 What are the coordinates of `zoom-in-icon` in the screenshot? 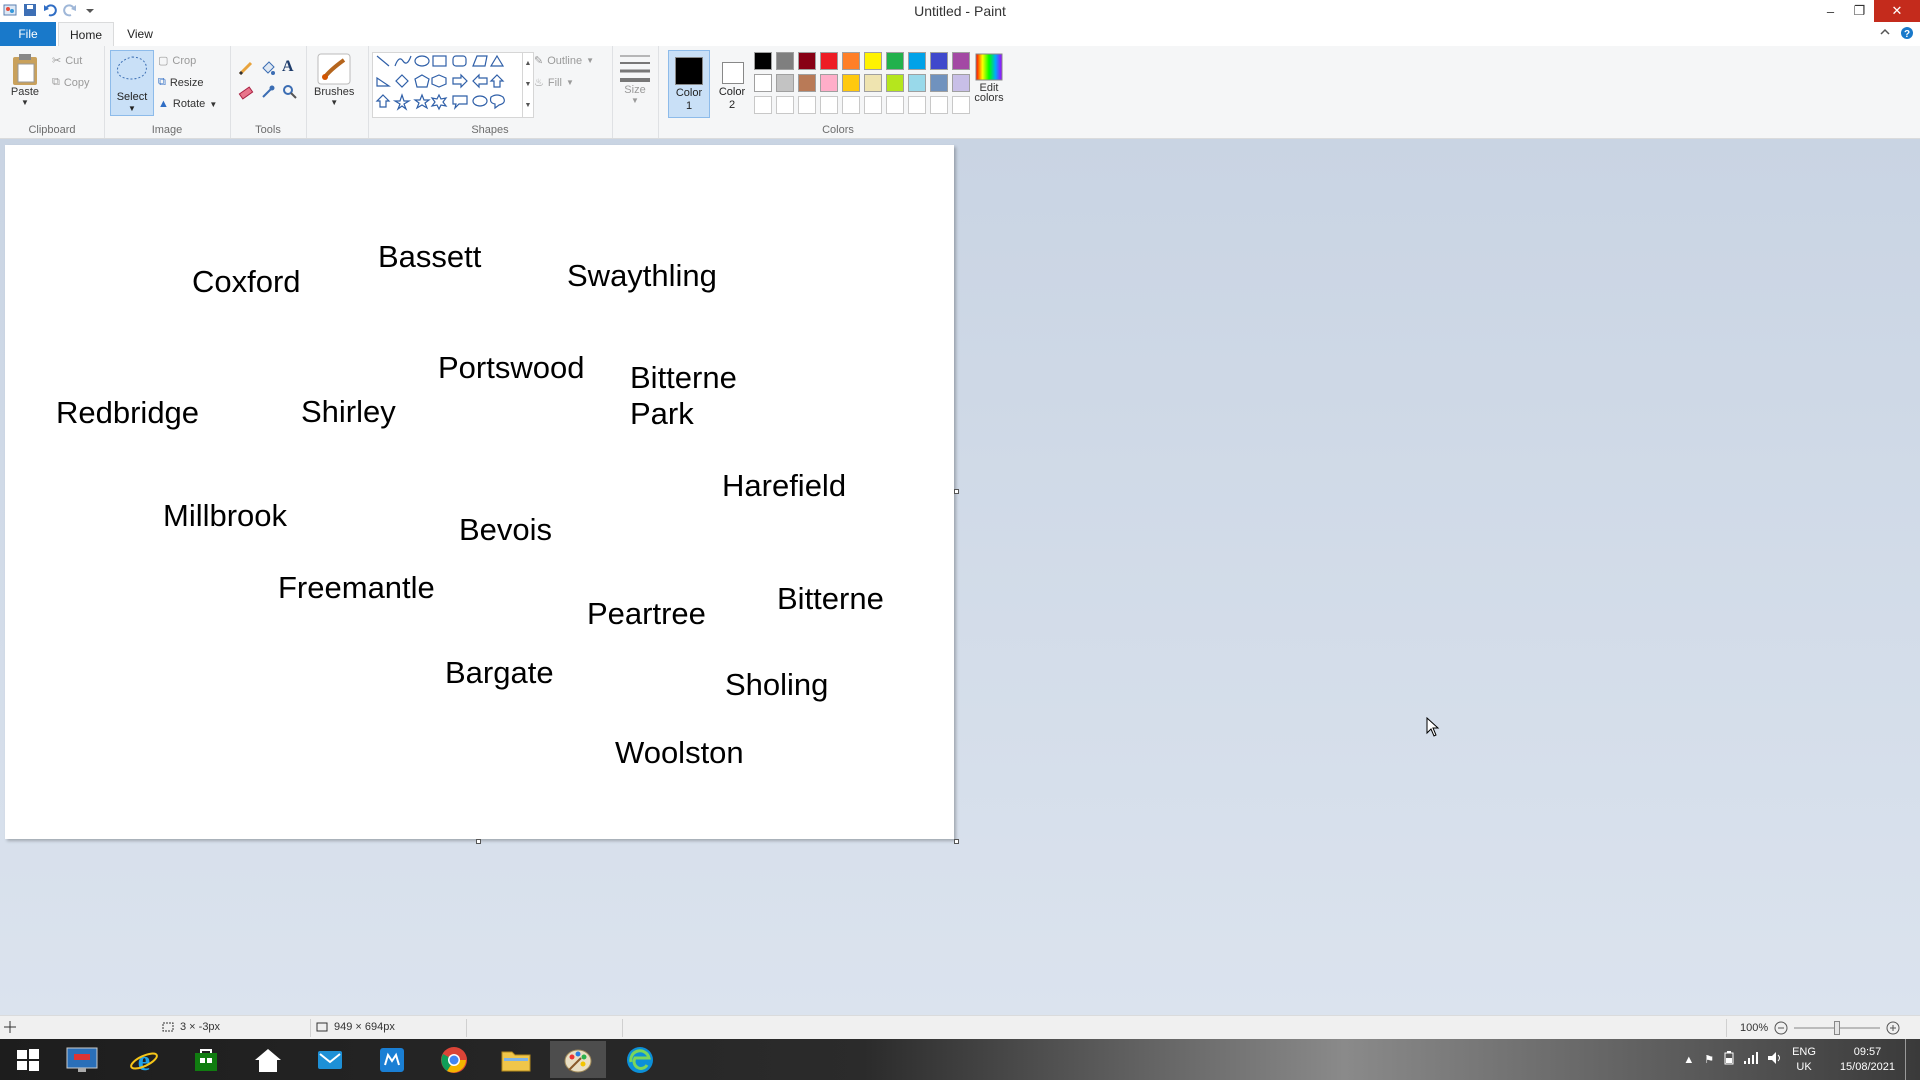 It's located at (1893, 1028).